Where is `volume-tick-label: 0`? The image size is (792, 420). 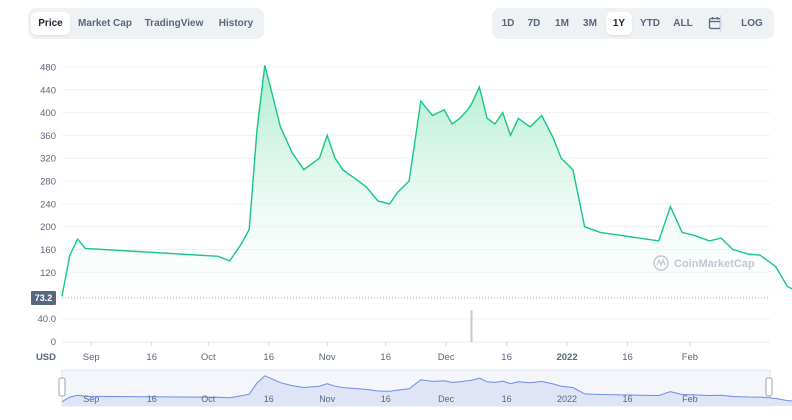 volume-tick-label: 0 is located at coordinates (53, 342).